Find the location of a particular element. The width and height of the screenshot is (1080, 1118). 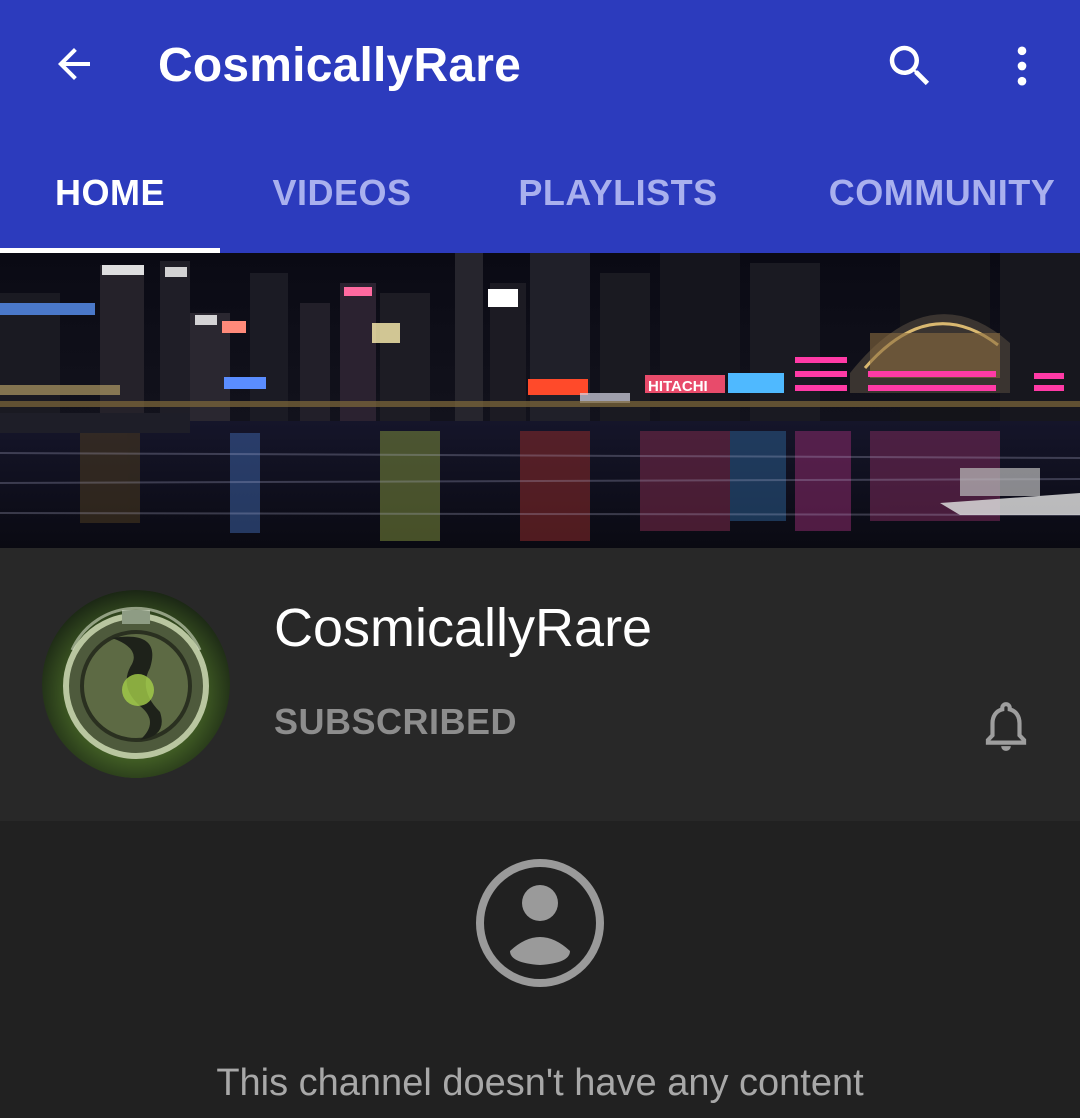

more-vert-icon is located at coordinates (1022, 66).